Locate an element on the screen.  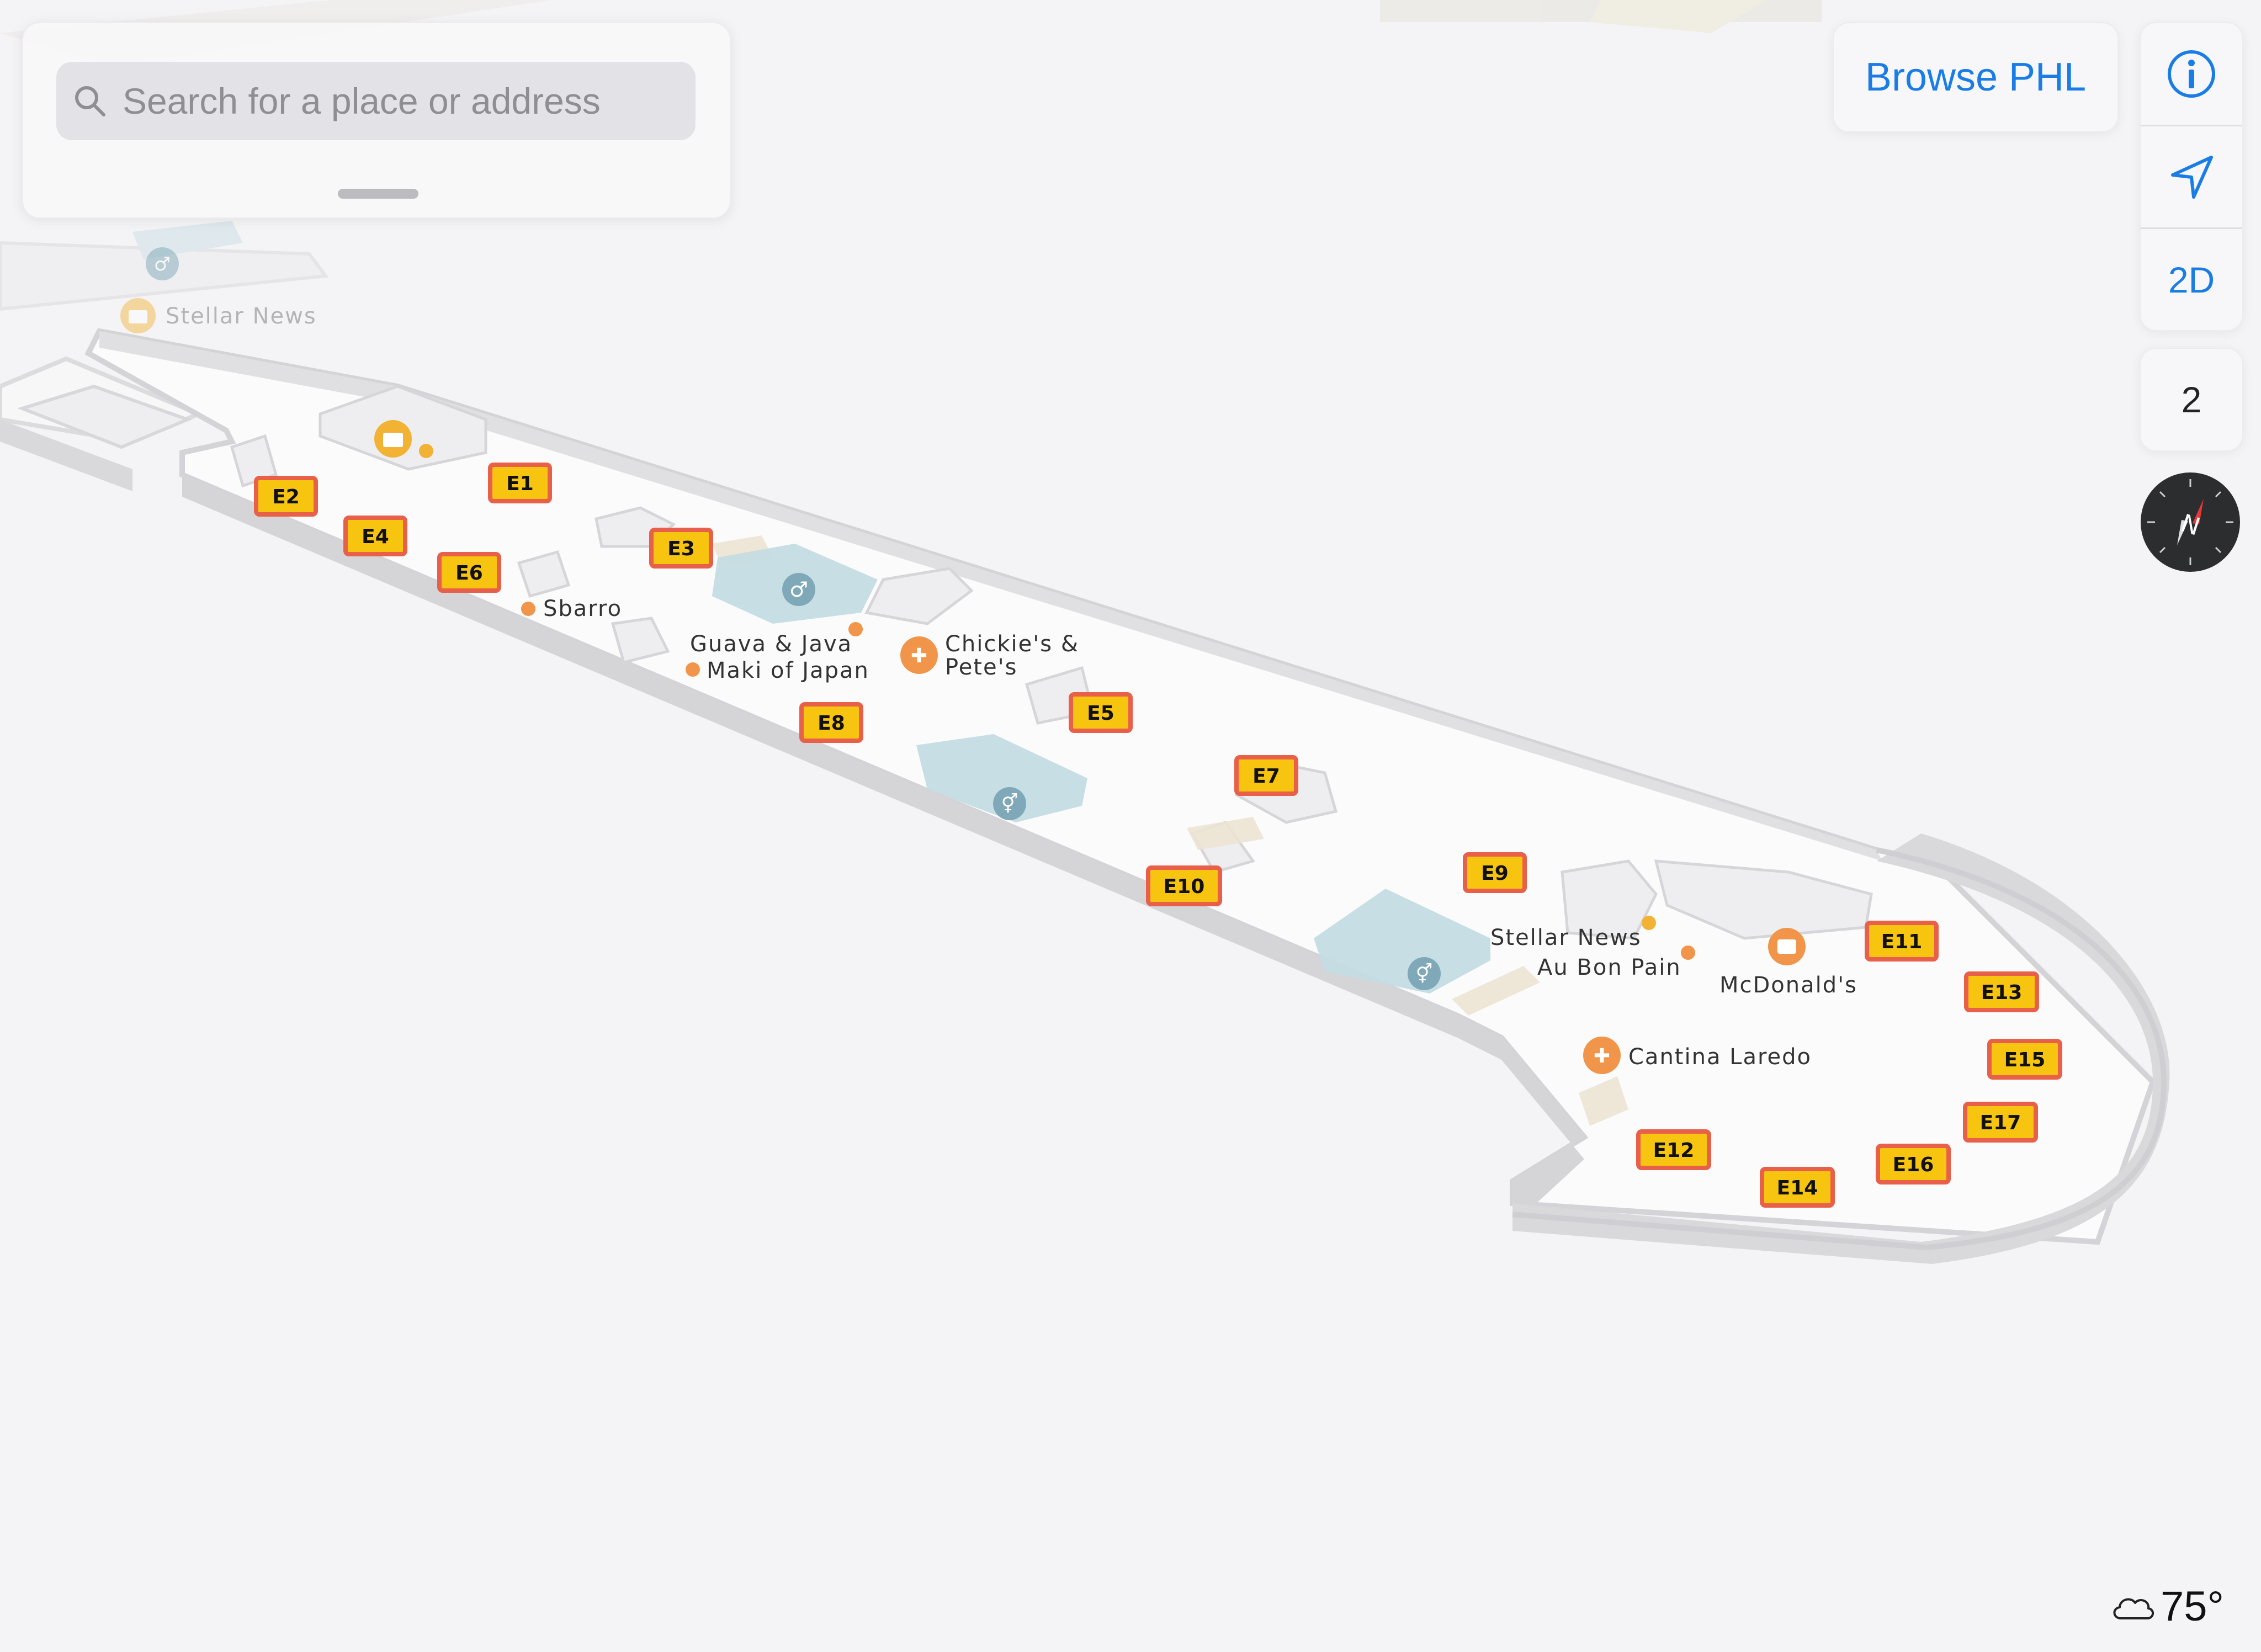
poi-label-stellar-news: Stellar News is located at coordinates (1566, 938).